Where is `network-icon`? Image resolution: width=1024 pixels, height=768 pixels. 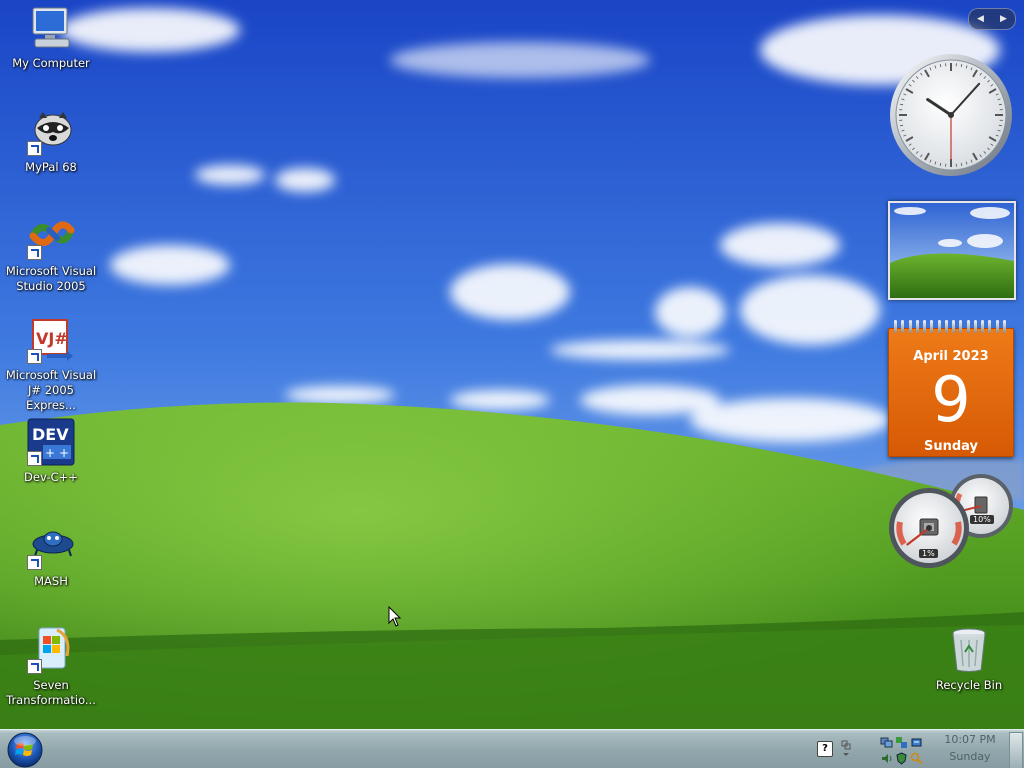
network-icon is located at coordinates (886, 741).